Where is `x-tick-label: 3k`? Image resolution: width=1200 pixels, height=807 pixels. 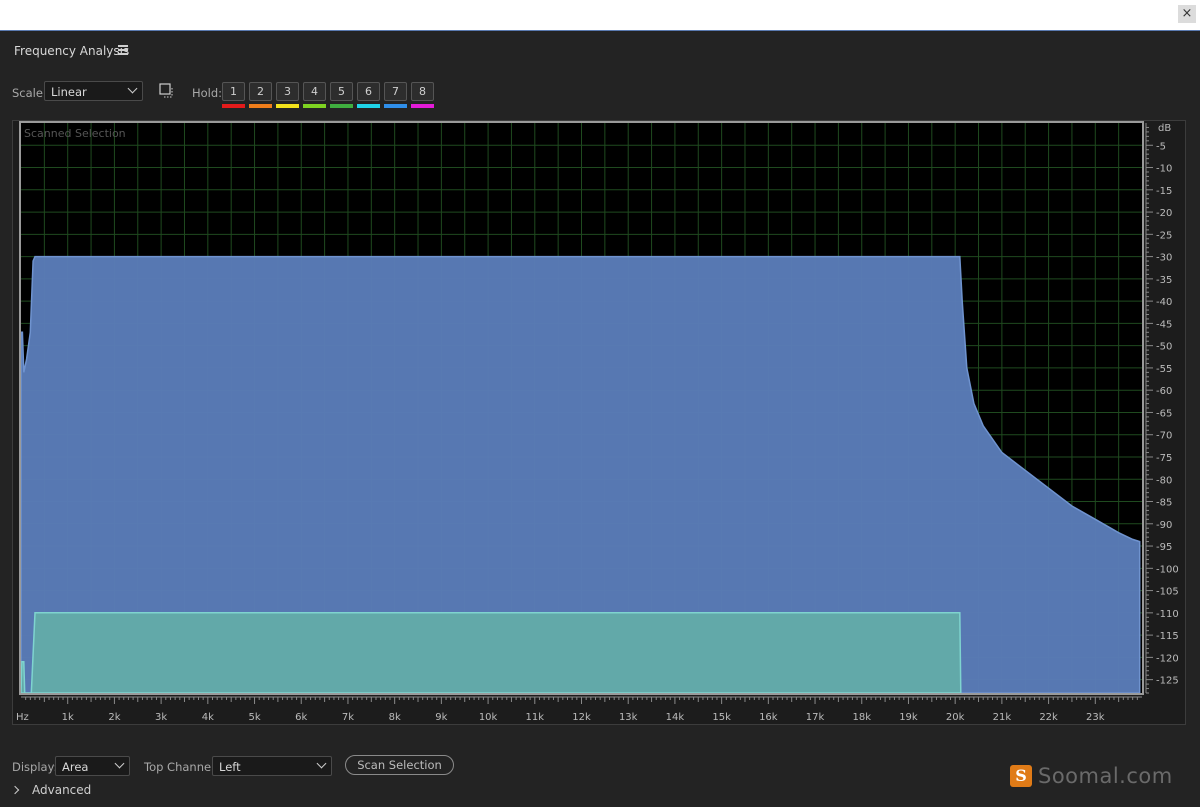
x-tick-label: 3k is located at coordinates (161, 717).